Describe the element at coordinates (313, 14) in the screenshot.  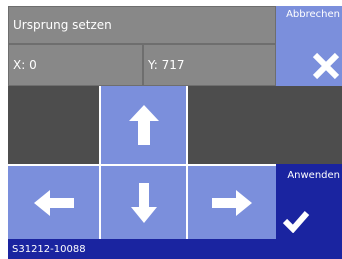
I see `cancel-button-label: Abbrechen` at that location.